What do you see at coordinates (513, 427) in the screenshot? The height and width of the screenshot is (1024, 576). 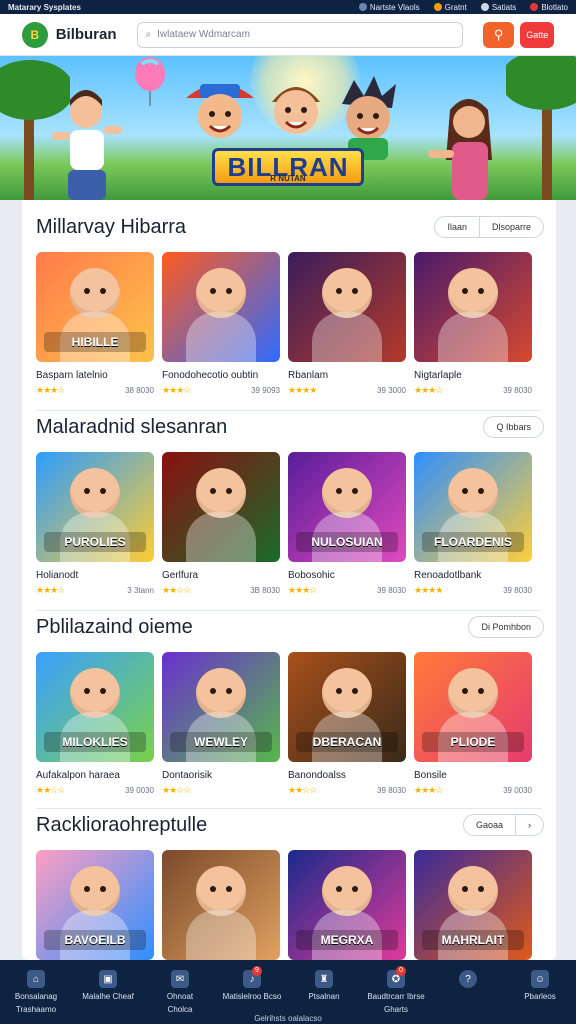 I see `section-action-button: Q Ibbars` at bounding box center [513, 427].